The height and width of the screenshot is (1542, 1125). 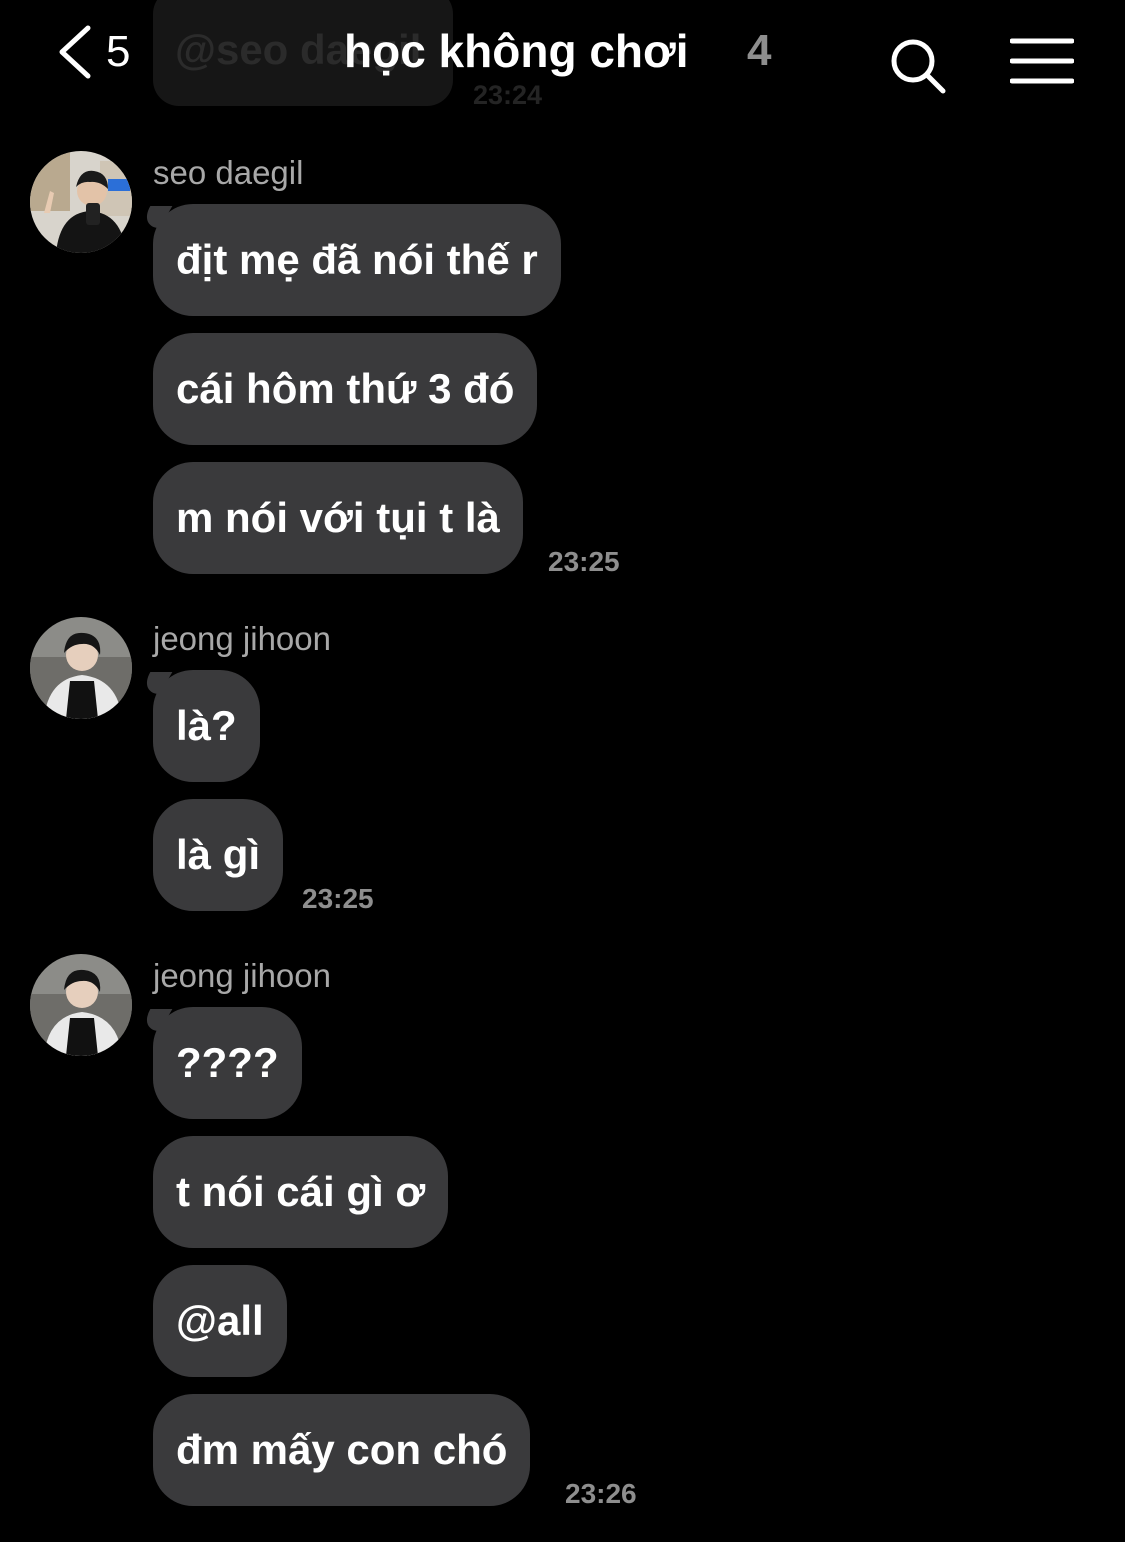 What do you see at coordinates (118, 51) in the screenshot?
I see `unread-count: 5` at bounding box center [118, 51].